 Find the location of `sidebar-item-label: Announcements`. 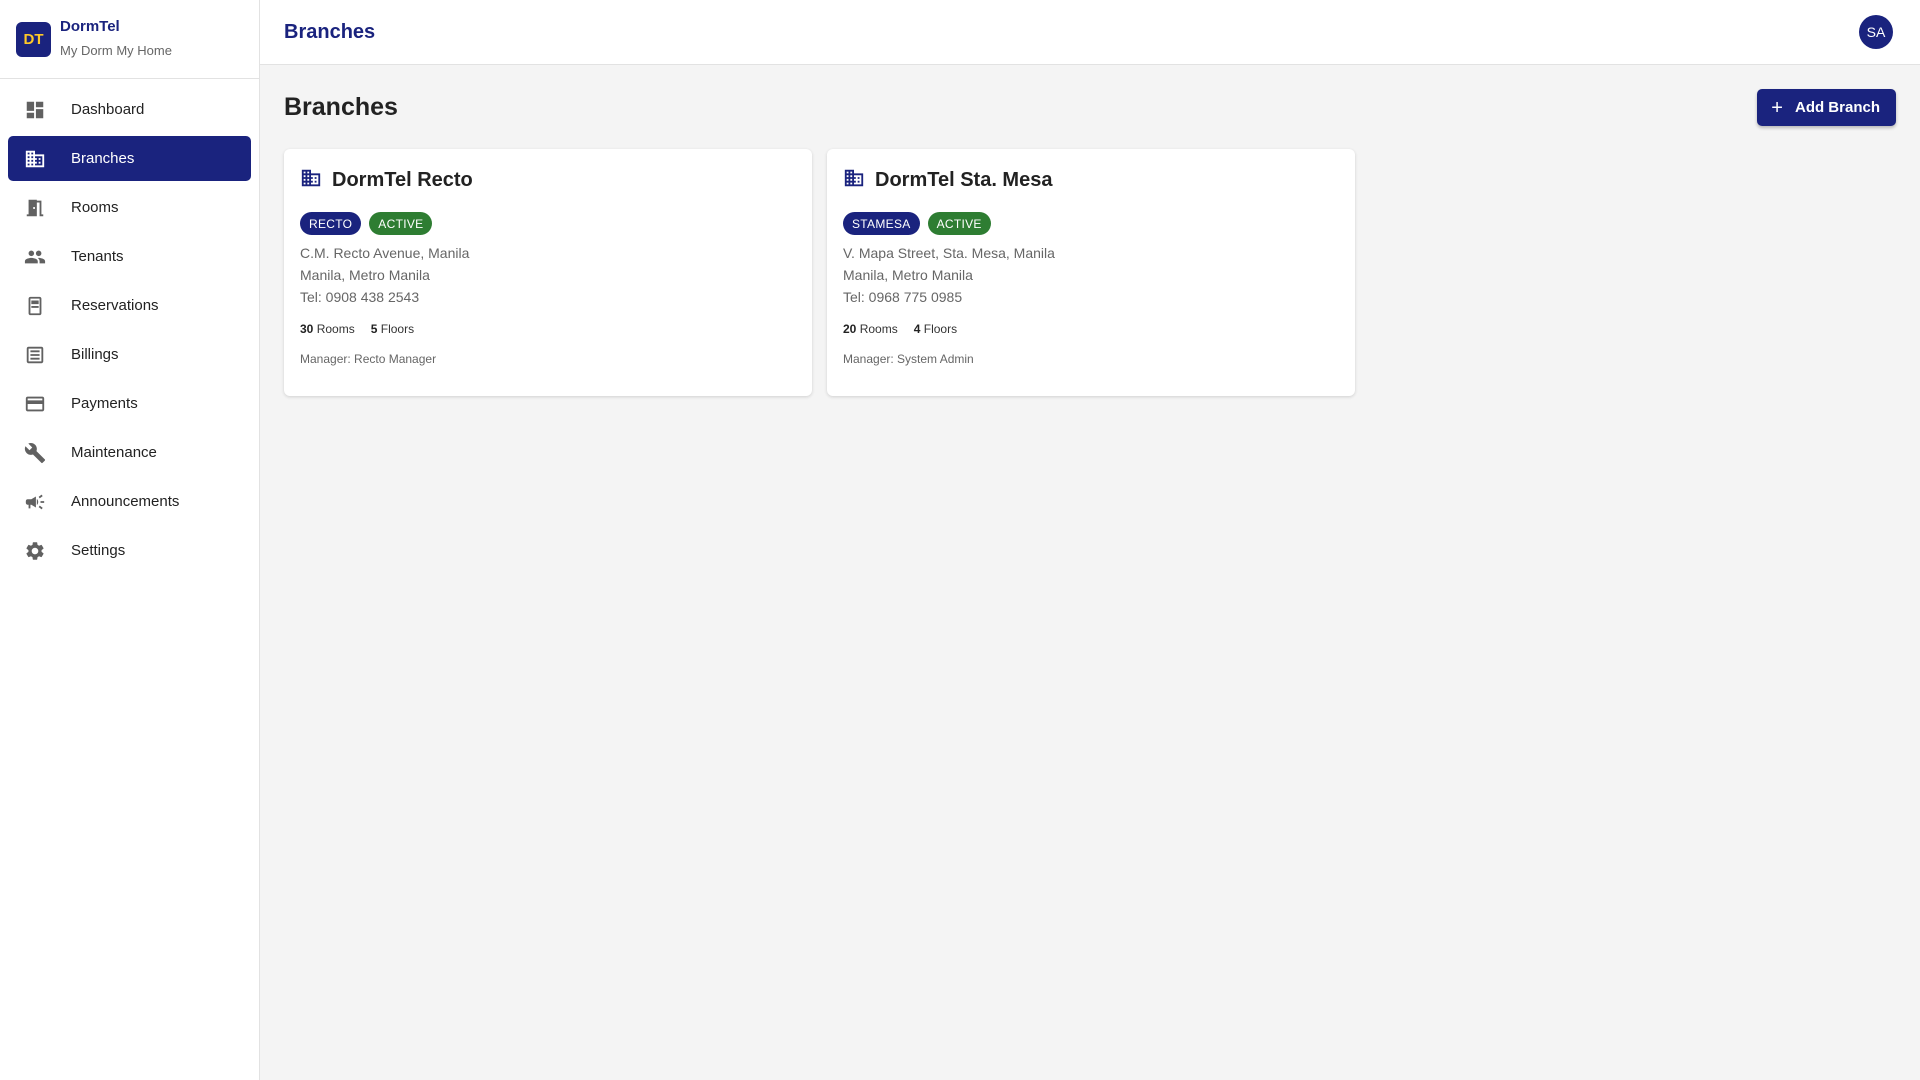

sidebar-item-label: Announcements is located at coordinates (125, 501).